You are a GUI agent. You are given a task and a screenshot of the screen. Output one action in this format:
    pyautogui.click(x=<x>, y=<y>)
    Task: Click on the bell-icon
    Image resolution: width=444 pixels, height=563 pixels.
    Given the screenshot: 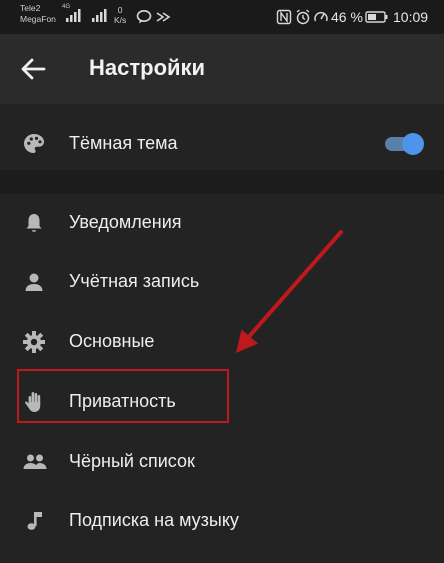 What is the action you would take?
    pyautogui.click(x=34, y=223)
    